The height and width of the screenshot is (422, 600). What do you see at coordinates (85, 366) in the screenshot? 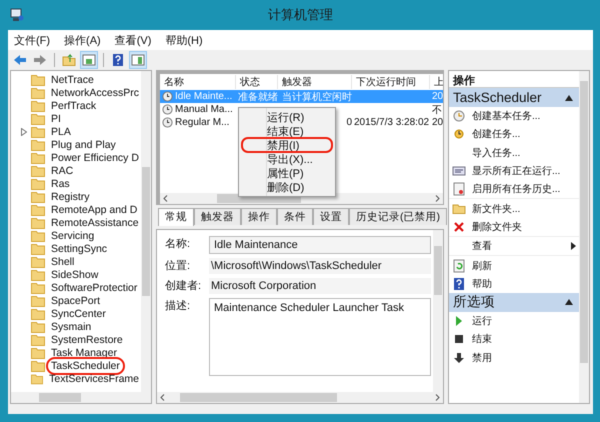
I see `tree-item: TaskScheduler` at bounding box center [85, 366].